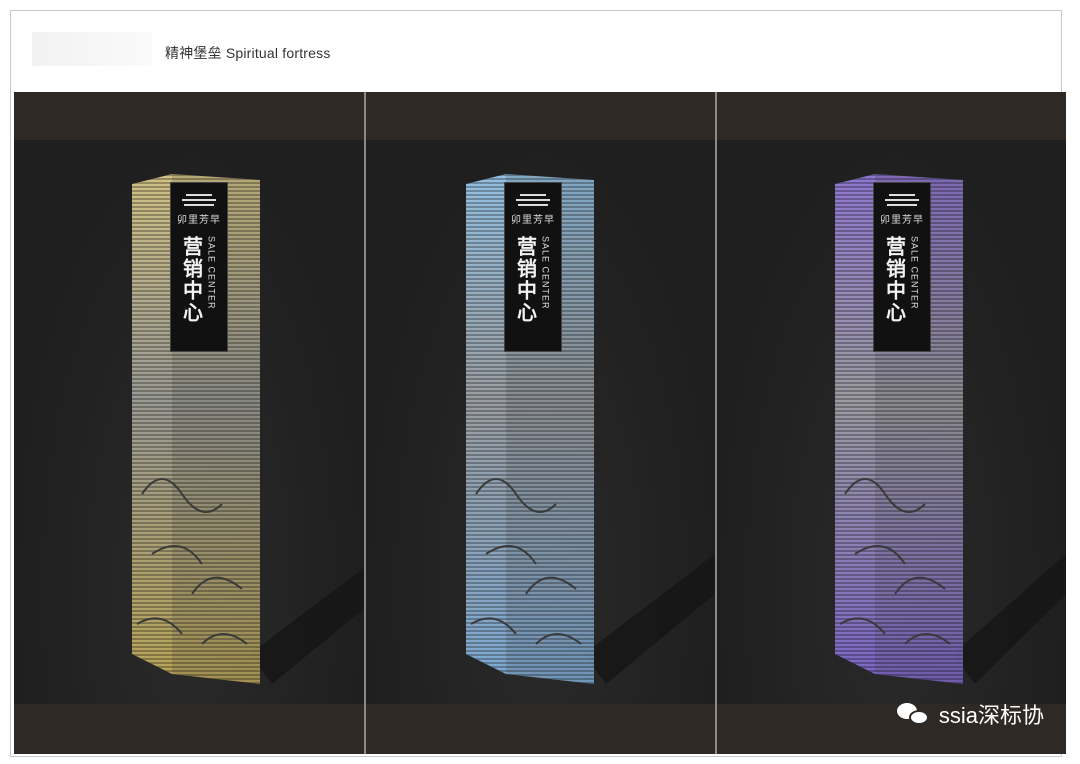 The height and width of the screenshot is (764, 1080). I want to click on watermark-text: ssia深标协, so click(991, 715).